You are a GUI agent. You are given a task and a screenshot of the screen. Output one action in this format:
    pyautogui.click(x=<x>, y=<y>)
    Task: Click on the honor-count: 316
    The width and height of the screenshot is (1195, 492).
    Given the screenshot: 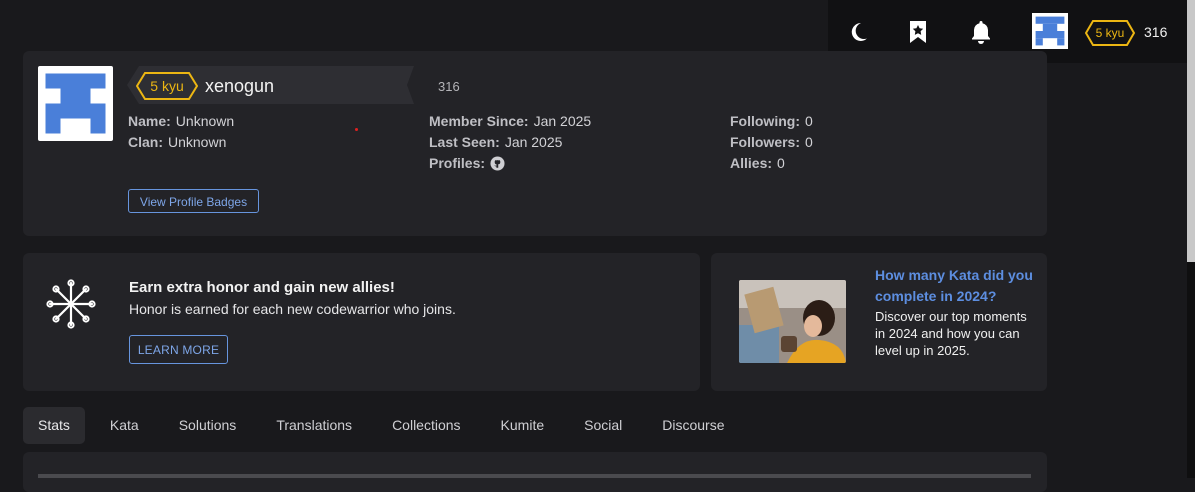 What is the action you would take?
    pyautogui.click(x=1156, y=32)
    